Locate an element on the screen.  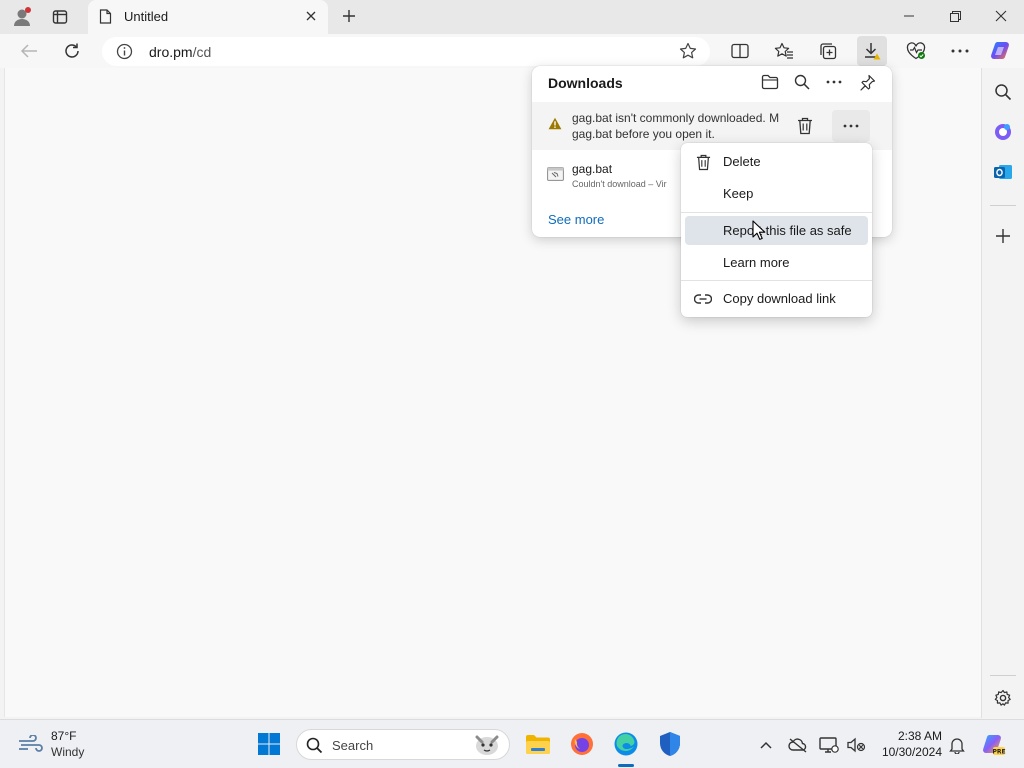
url-path: /cd is located at coordinates (202, 52).